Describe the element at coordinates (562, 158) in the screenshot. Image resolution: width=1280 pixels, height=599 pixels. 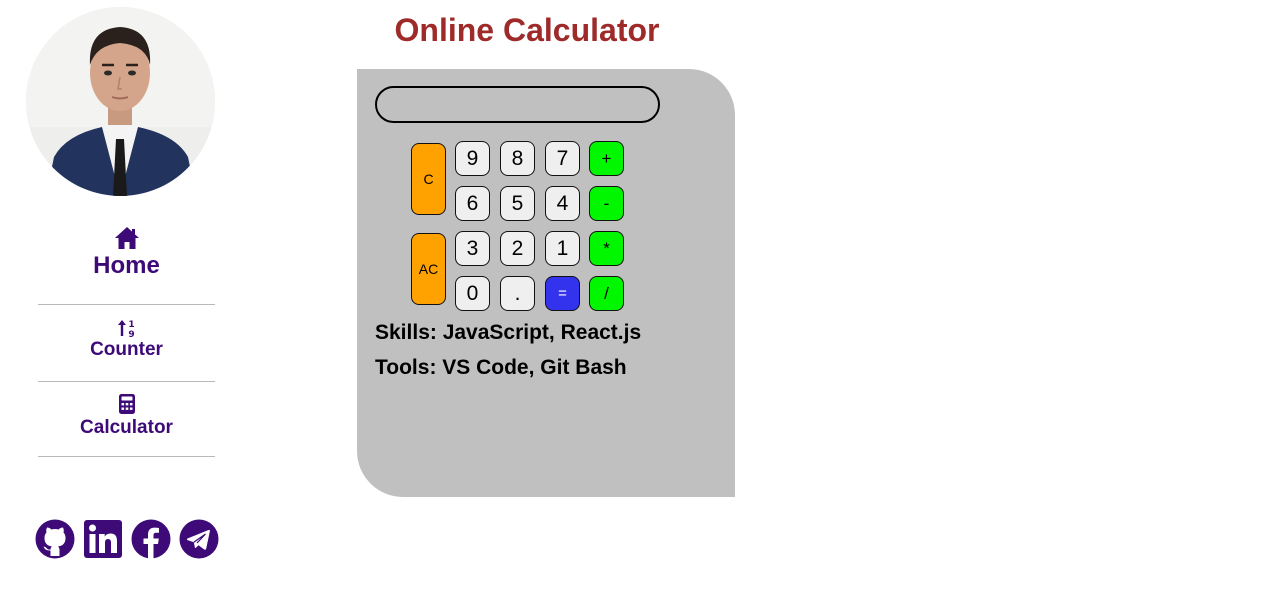
I see `key-7: 7` at that location.